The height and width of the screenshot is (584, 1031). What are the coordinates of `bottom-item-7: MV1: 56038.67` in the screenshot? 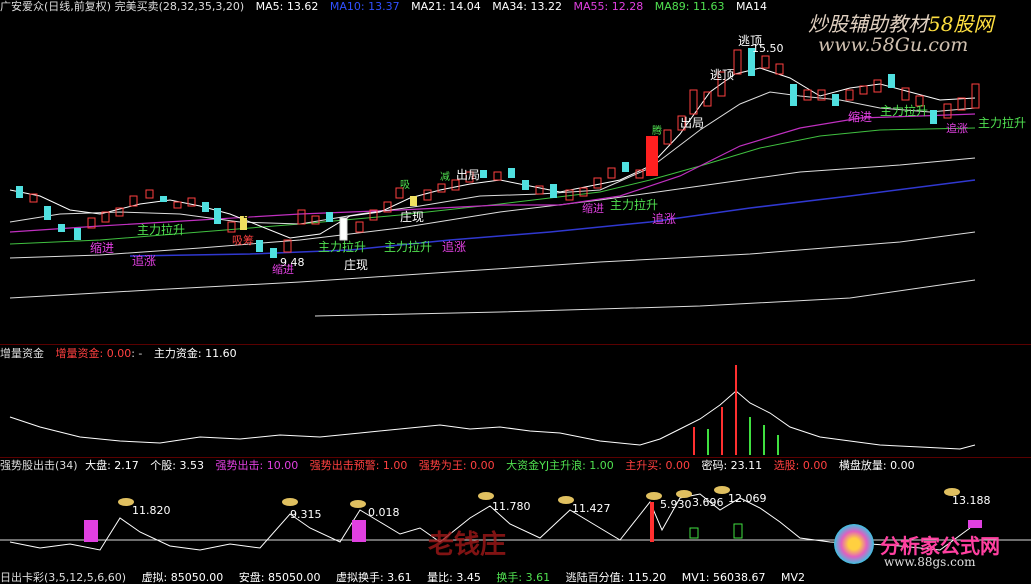 It's located at (723, 578).